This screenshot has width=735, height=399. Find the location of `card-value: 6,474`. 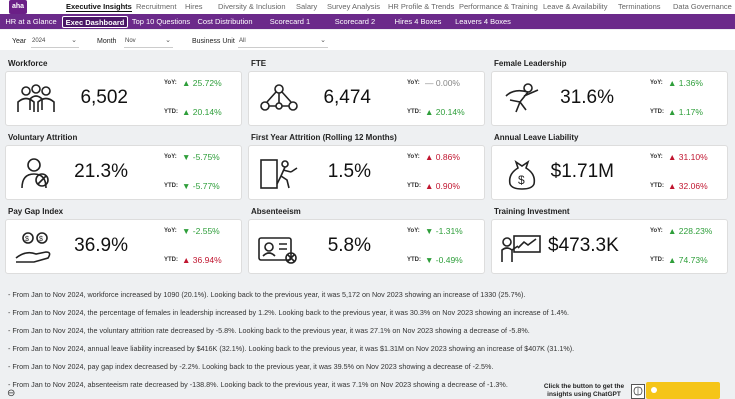

card-value: 6,474 is located at coordinates (347, 97).